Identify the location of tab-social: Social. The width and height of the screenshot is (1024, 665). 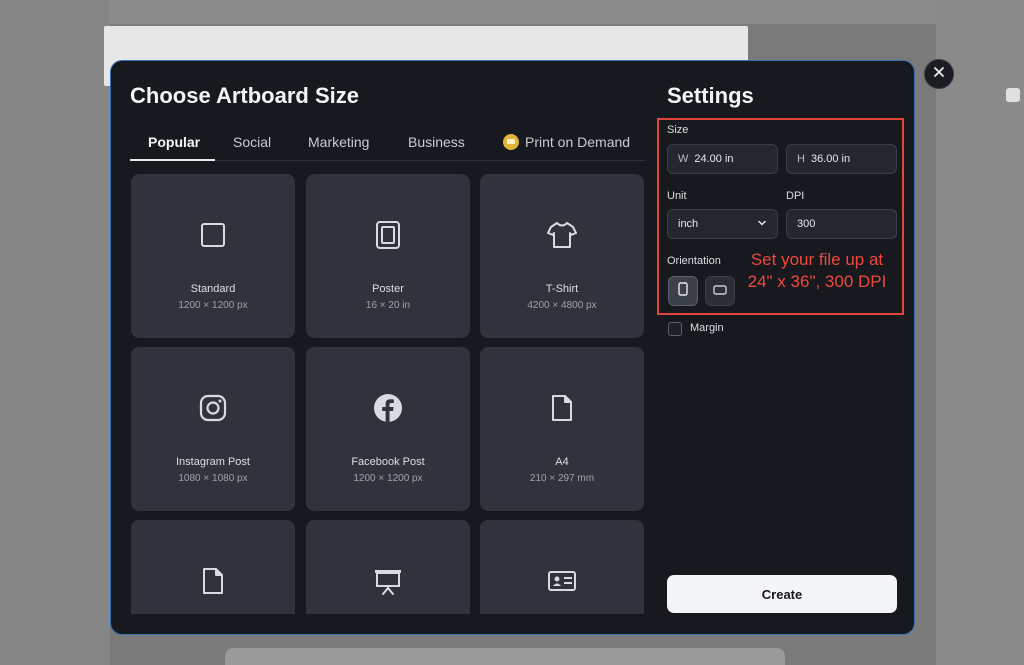
(252, 142).